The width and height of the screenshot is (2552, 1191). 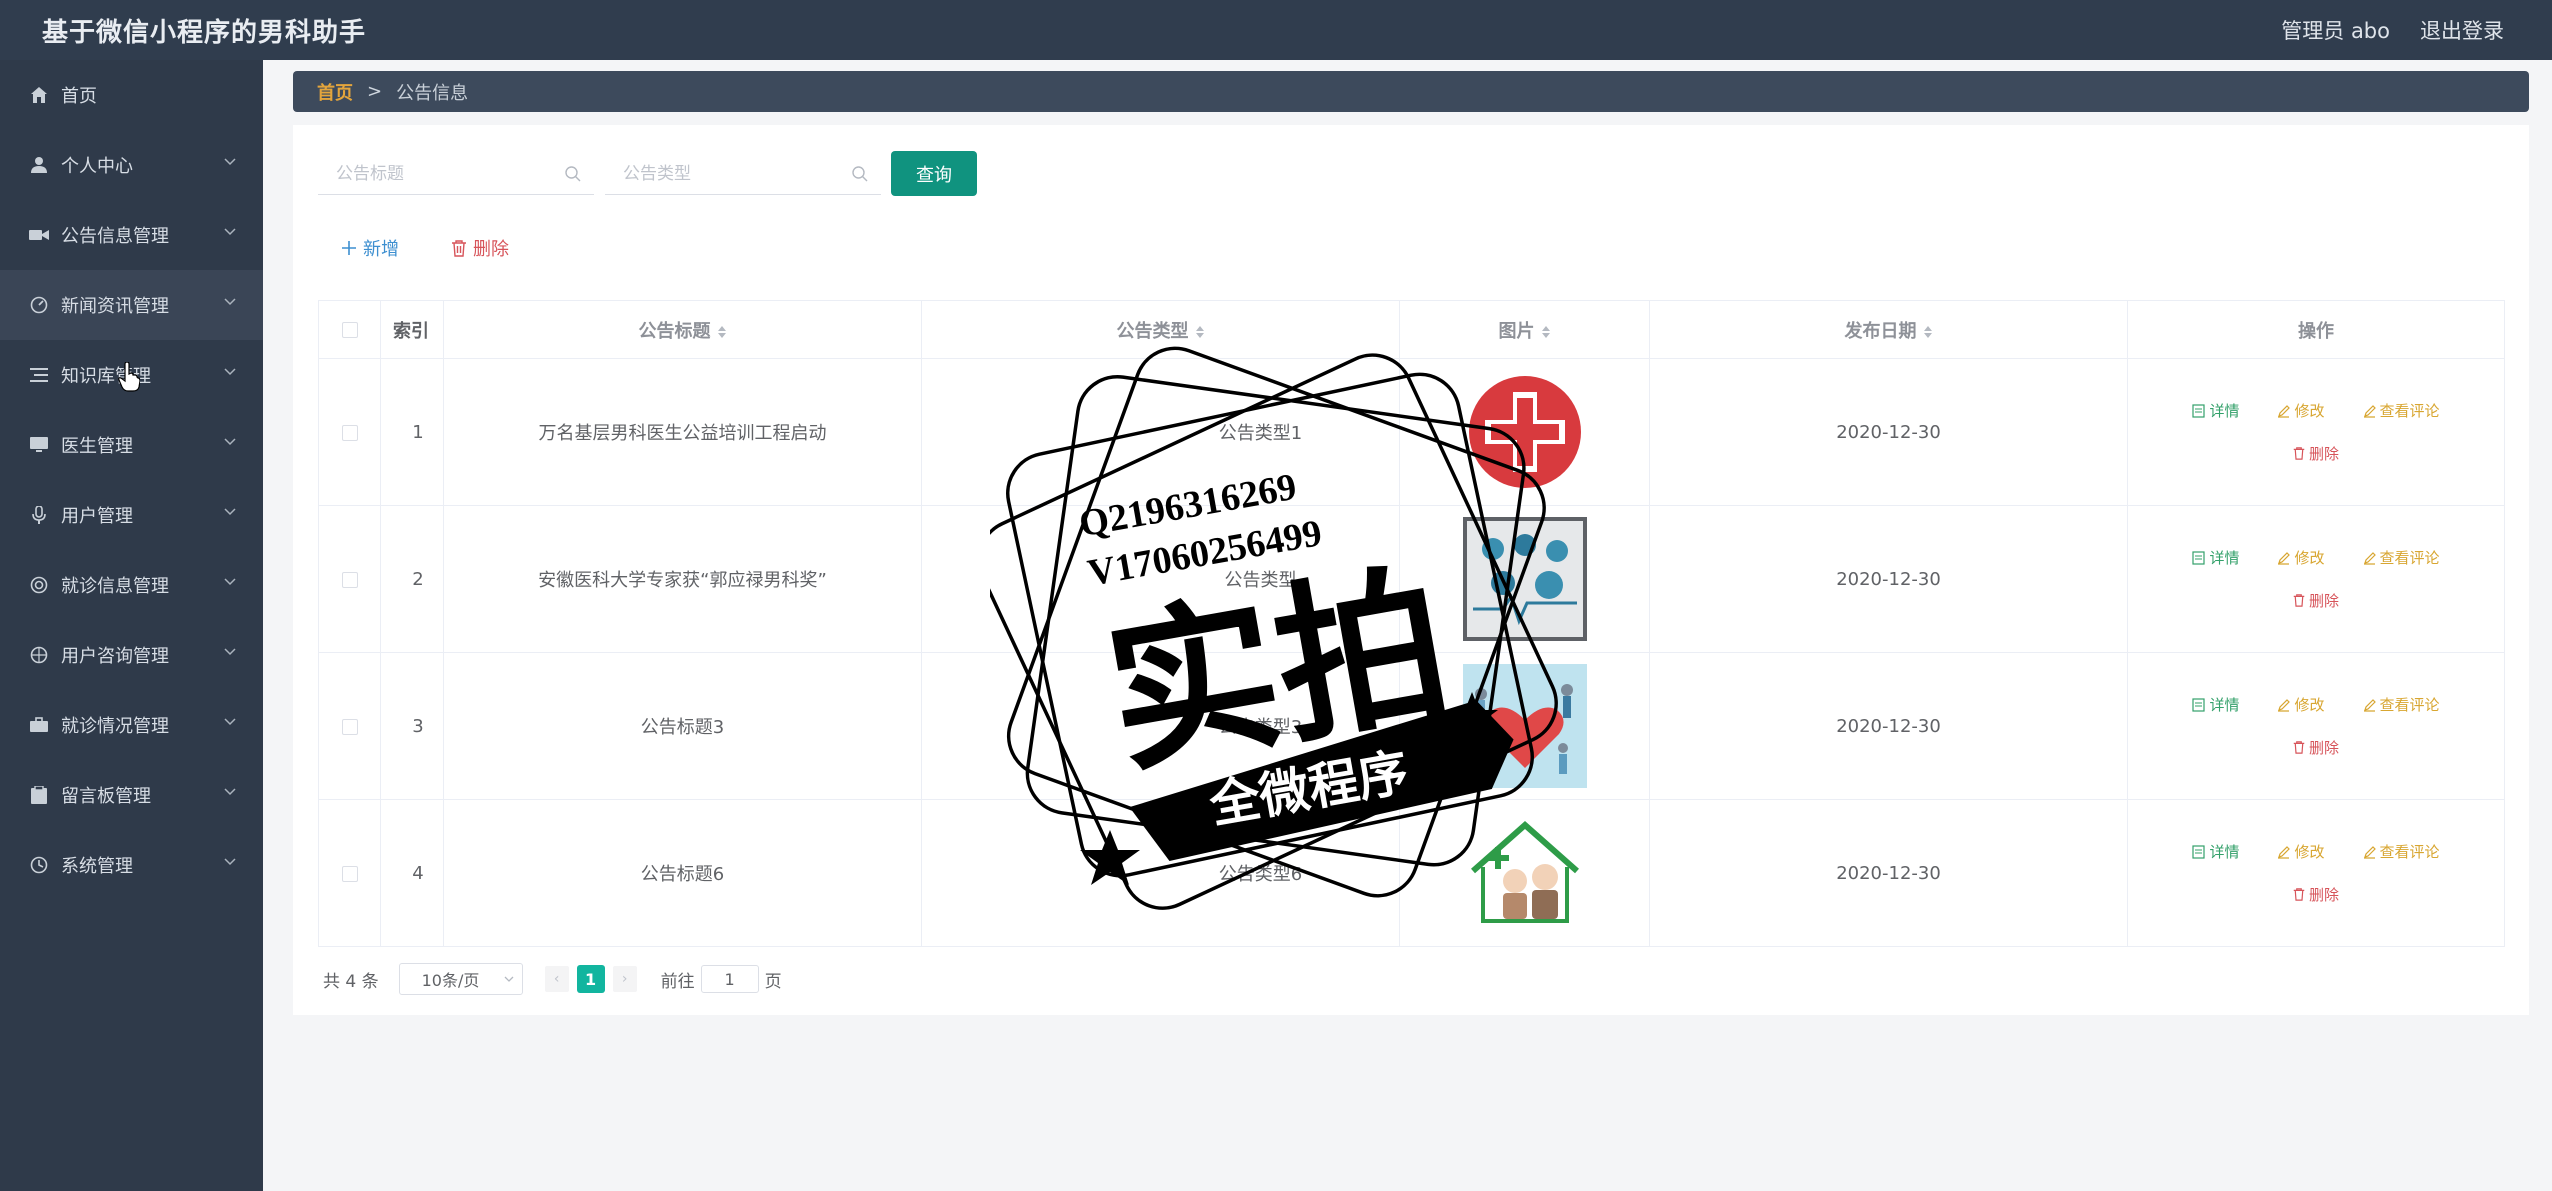 What do you see at coordinates (115, 306) in the screenshot?
I see `sidebar-item-label: 新闻资讯管理` at bounding box center [115, 306].